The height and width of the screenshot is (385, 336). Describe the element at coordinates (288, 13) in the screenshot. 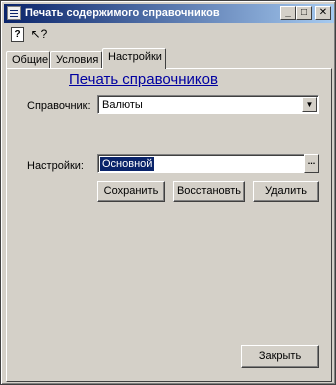

I see `minimize-button: _` at that location.